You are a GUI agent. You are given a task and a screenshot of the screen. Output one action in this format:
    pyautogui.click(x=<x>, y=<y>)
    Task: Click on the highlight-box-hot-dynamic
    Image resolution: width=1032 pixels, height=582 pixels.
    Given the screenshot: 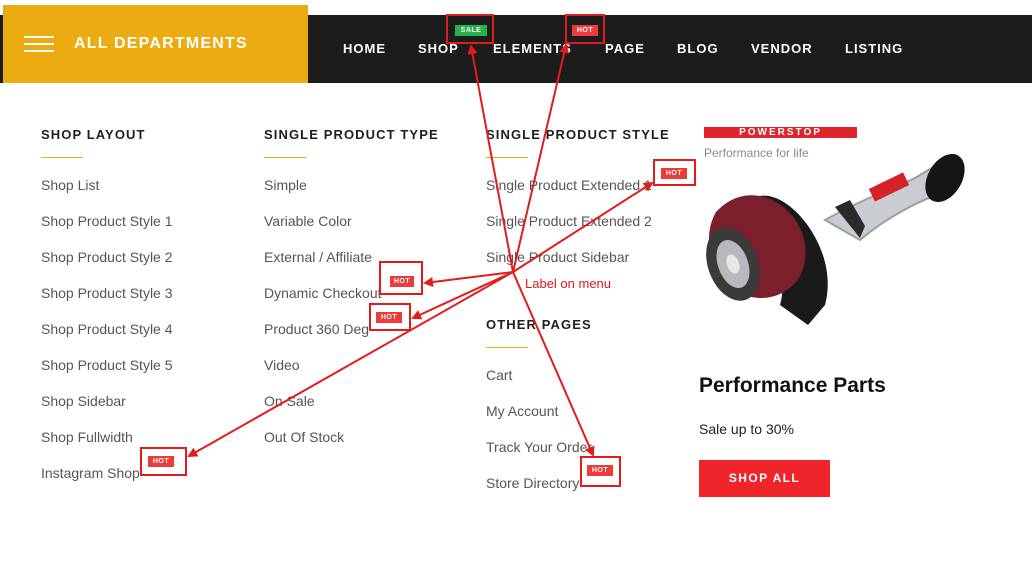 What is the action you would take?
    pyautogui.click(x=401, y=278)
    